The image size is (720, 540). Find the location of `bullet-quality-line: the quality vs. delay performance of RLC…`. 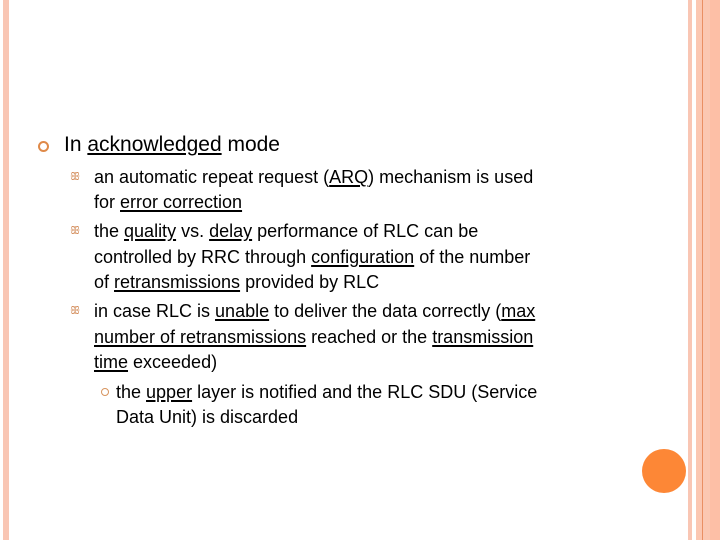

bullet-quality-line: the quality vs. delay performance of RLC… is located at coordinates (286, 231).